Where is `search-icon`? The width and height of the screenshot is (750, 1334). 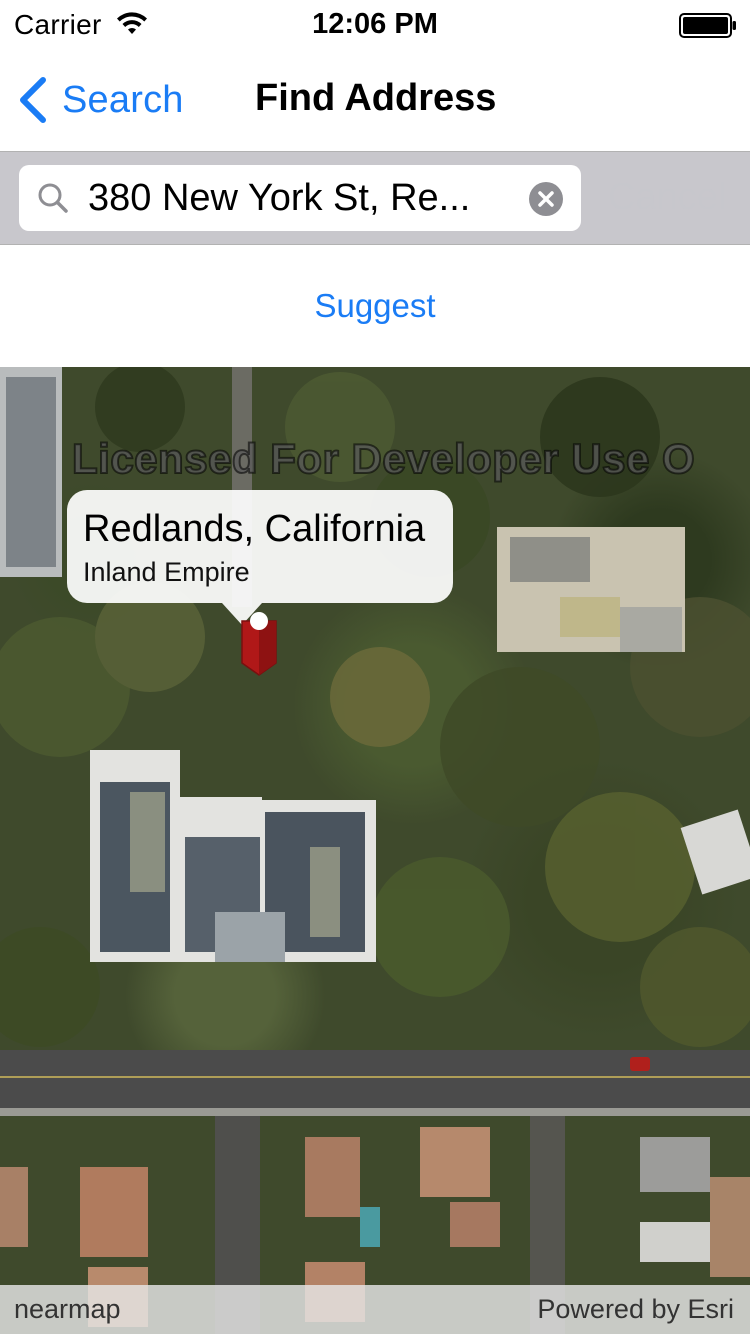
search-icon is located at coordinates (53, 198).